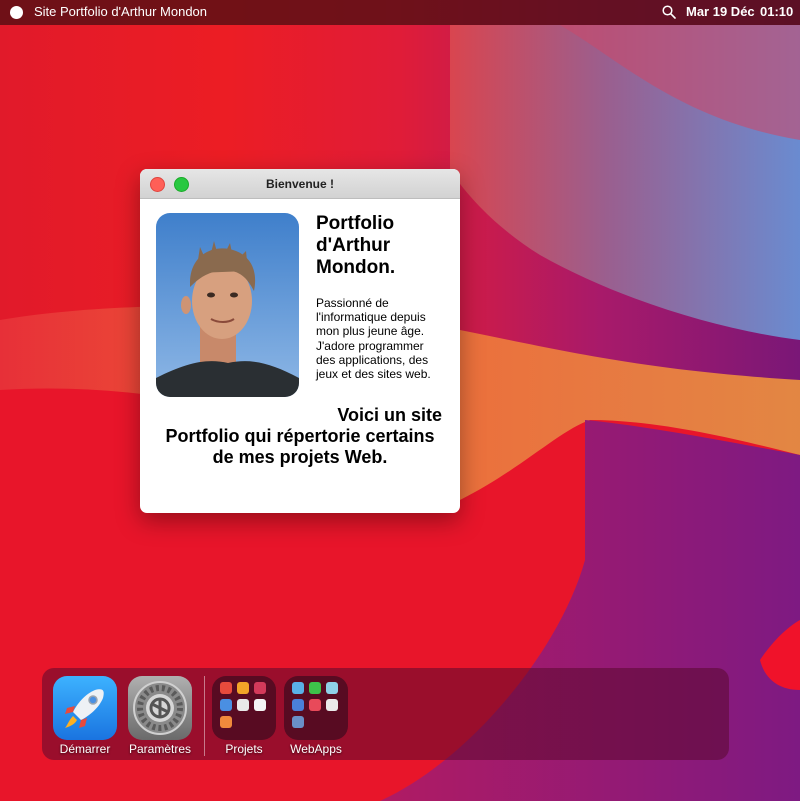 The image size is (800, 801). Describe the element at coordinates (160, 708) in the screenshot. I see `gear-icon` at that location.